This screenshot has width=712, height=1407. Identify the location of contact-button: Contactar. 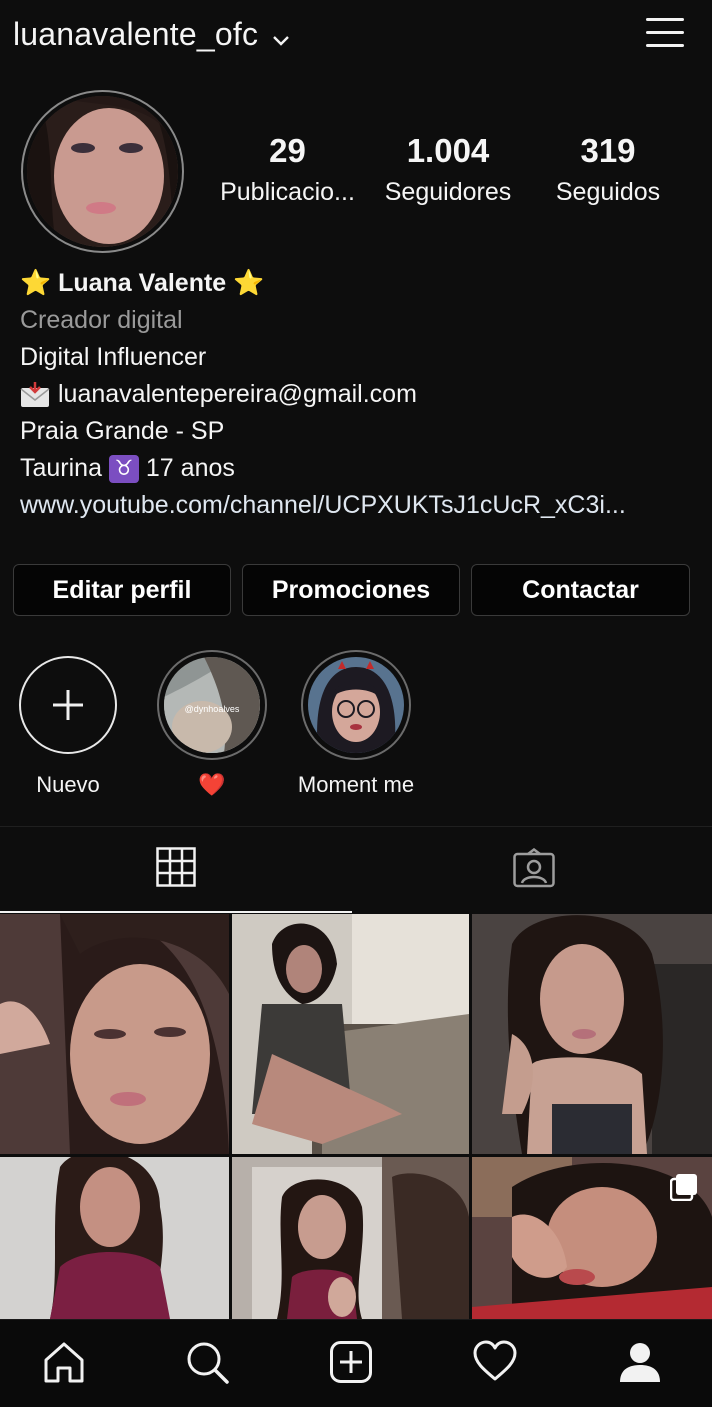
(580, 590).